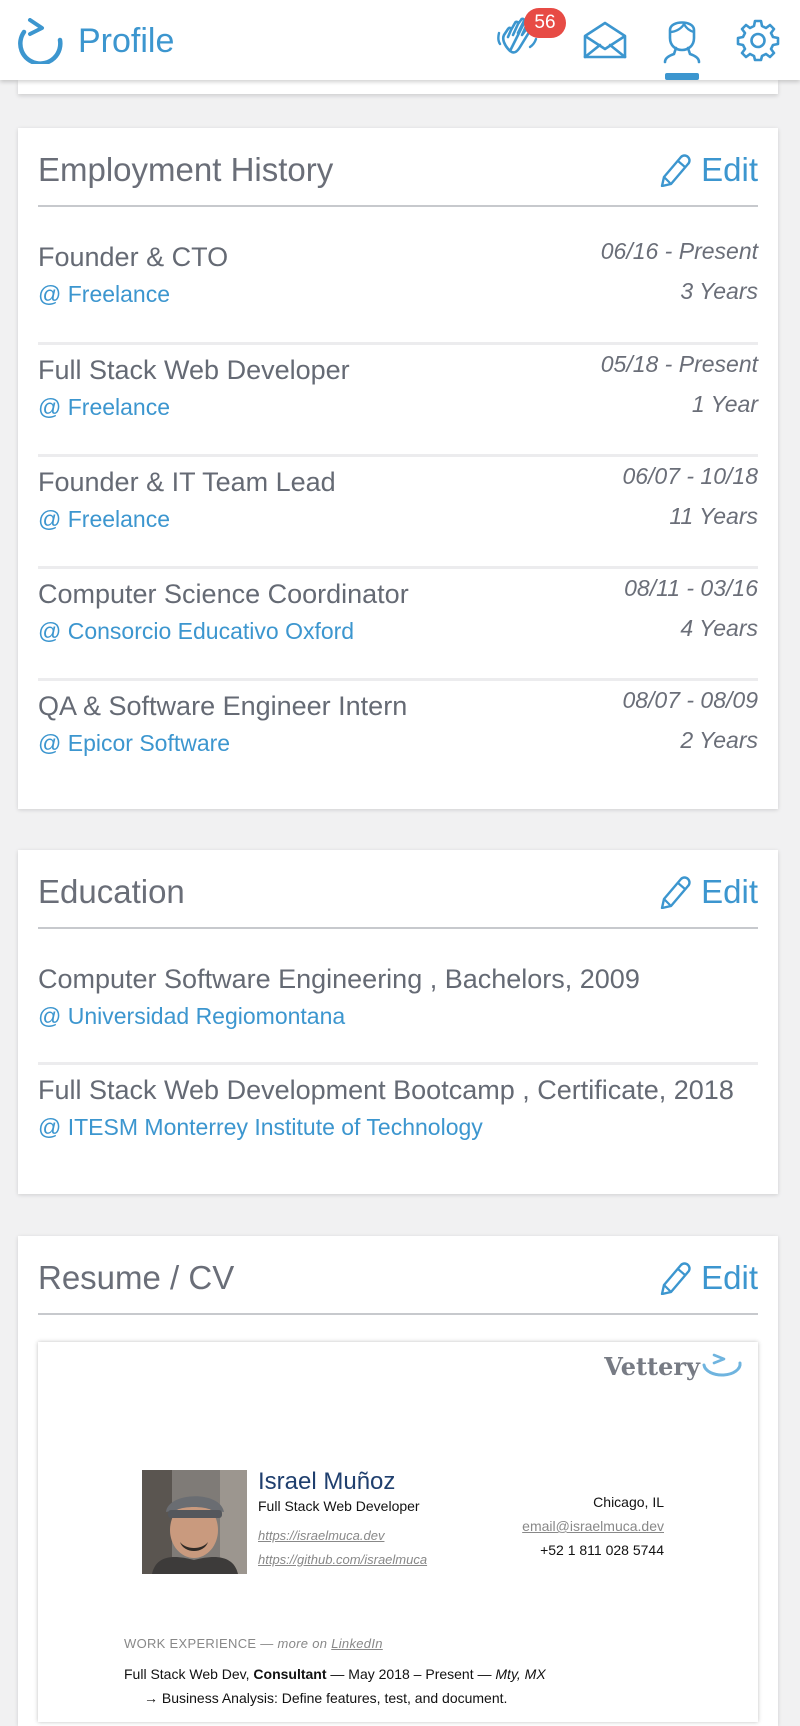 This screenshot has height=1726, width=800. I want to click on job-title: Founder & IT Team Lead, so click(187, 482).